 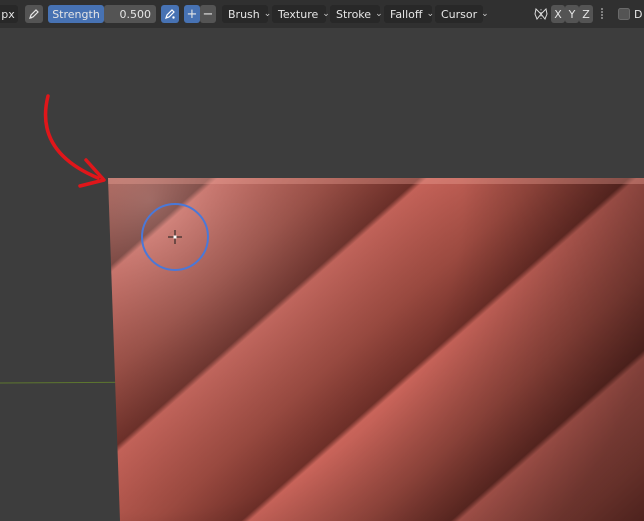 I want to click on mirror-y-label: Y, so click(x=572, y=14).